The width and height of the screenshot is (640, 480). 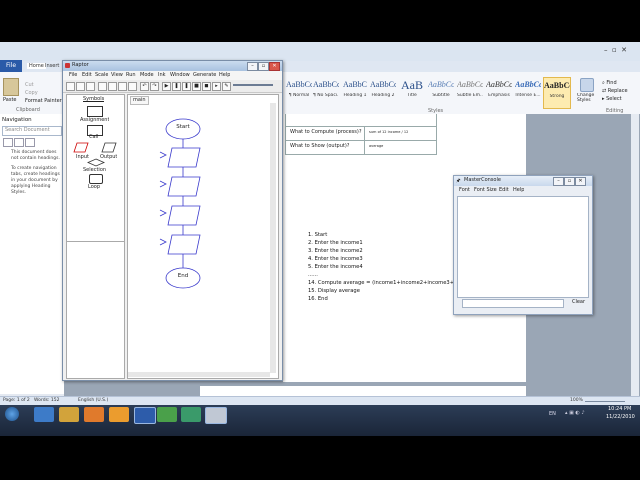 What do you see at coordinates (605, 401) in the screenshot?
I see `zoom-slider` at bounding box center [605, 401].